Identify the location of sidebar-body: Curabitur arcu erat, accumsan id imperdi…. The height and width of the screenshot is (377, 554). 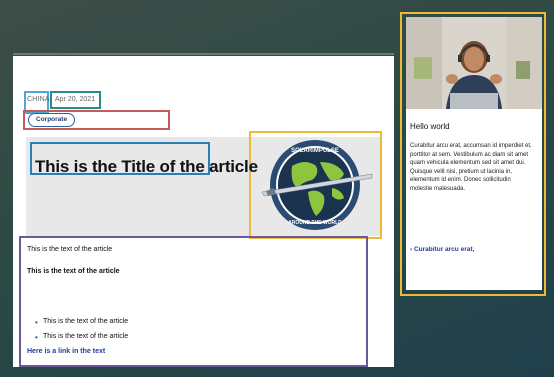
(471, 167).